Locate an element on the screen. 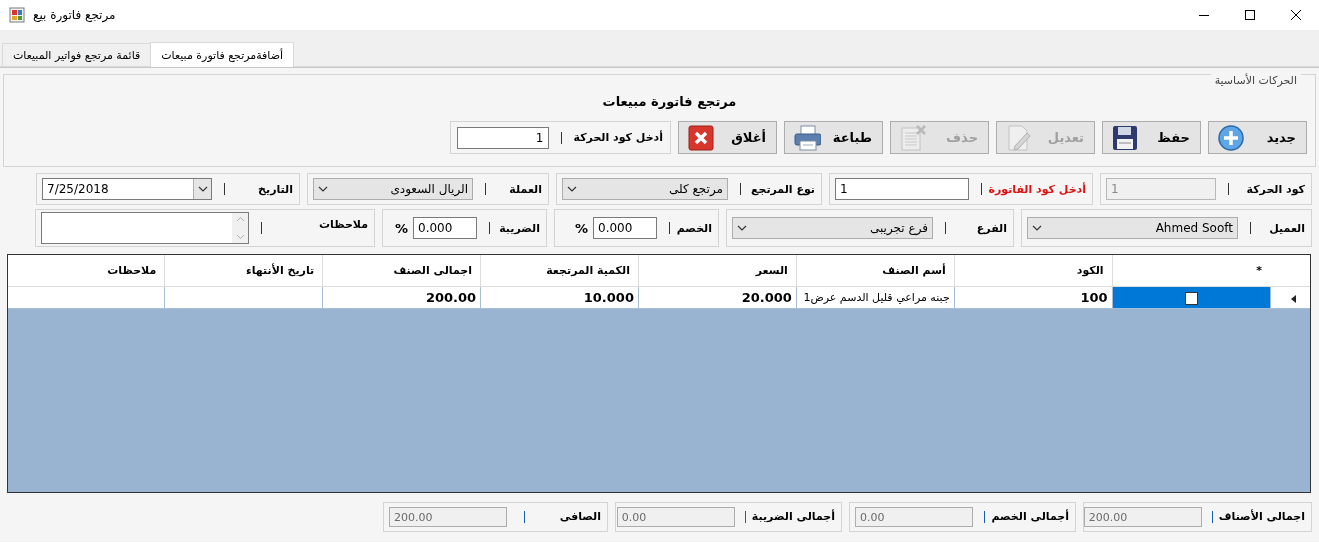  table-cell: 100 is located at coordinates (1033, 297).